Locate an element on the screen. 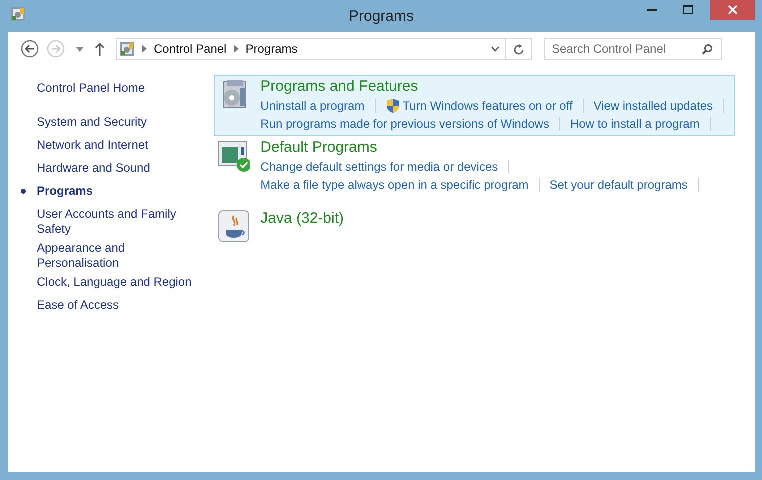 The height and width of the screenshot is (480, 762). sidebar-item: System and Security is located at coordinates (117, 122).